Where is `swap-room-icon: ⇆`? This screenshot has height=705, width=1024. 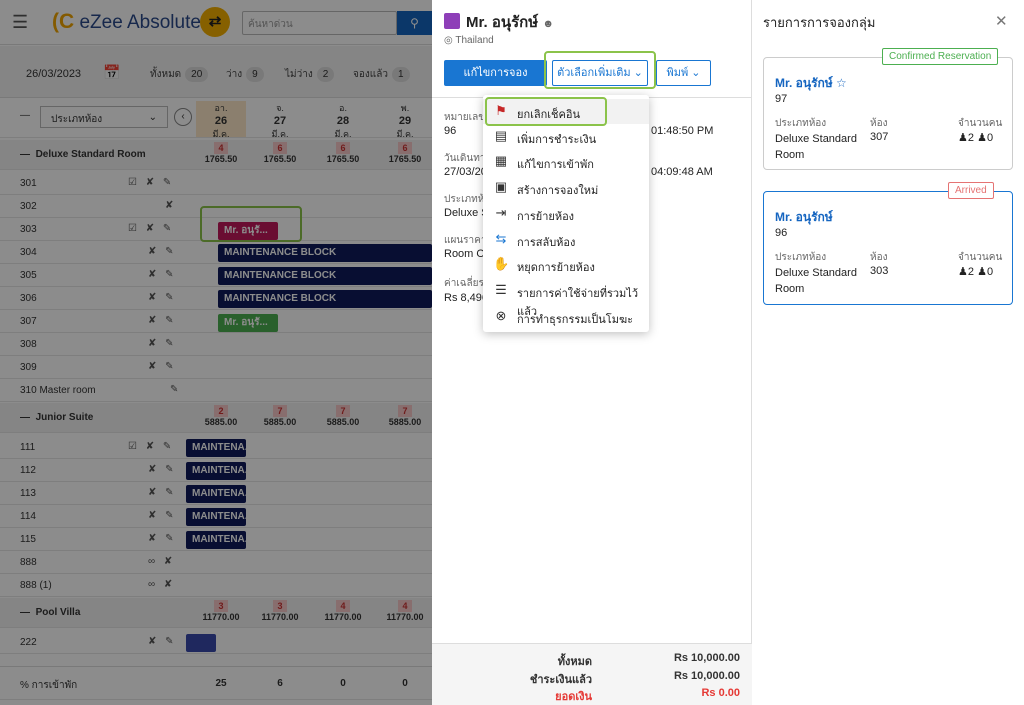 swap-room-icon: ⇆ is located at coordinates (501, 238).